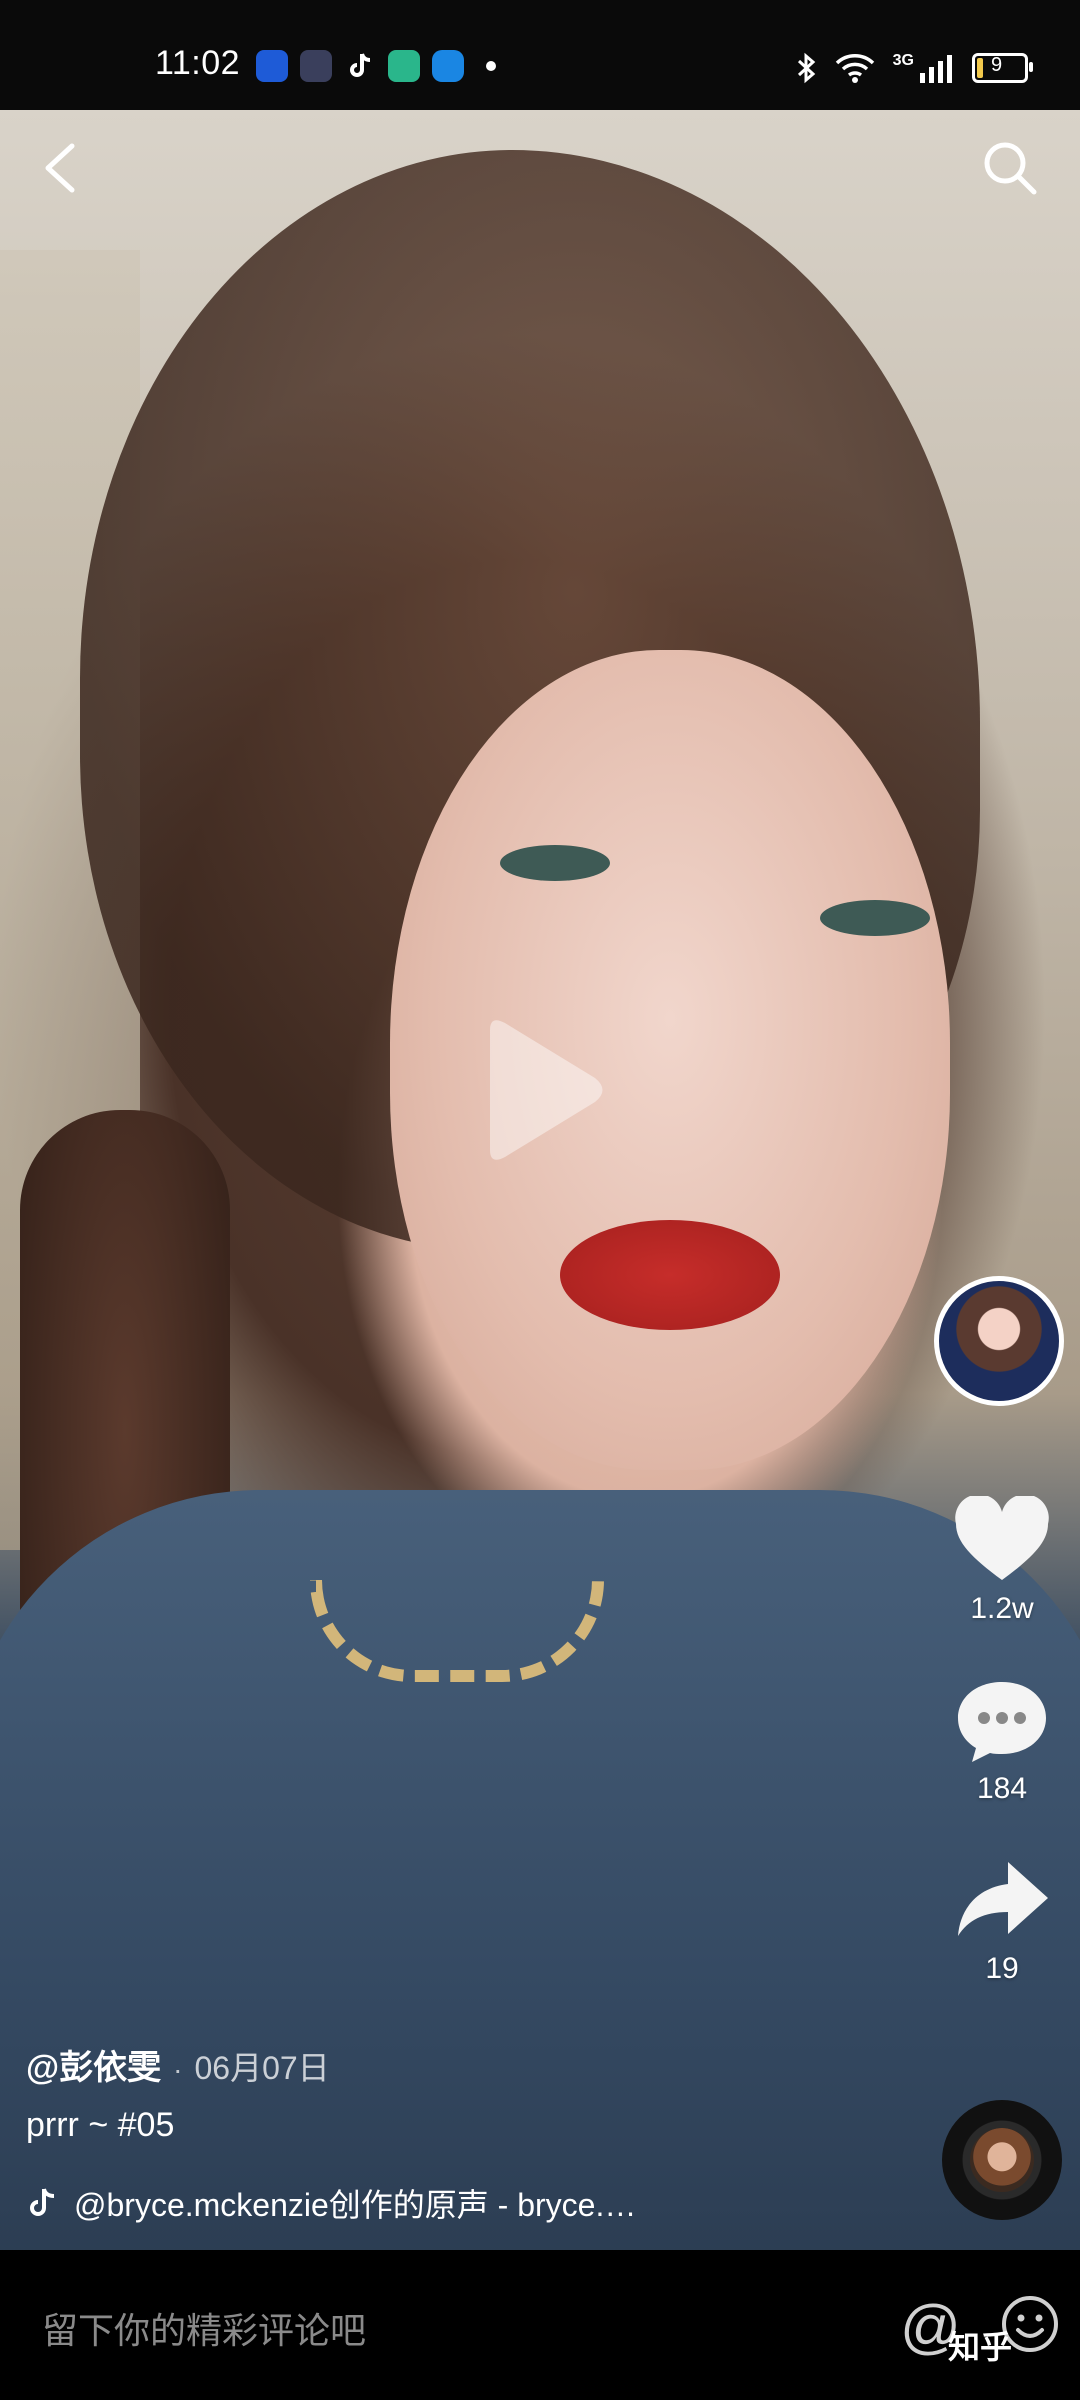  What do you see at coordinates (1003, 1899) in the screenshot?
I see `share-arrow-icon` at bounding box center [1003, 1899].